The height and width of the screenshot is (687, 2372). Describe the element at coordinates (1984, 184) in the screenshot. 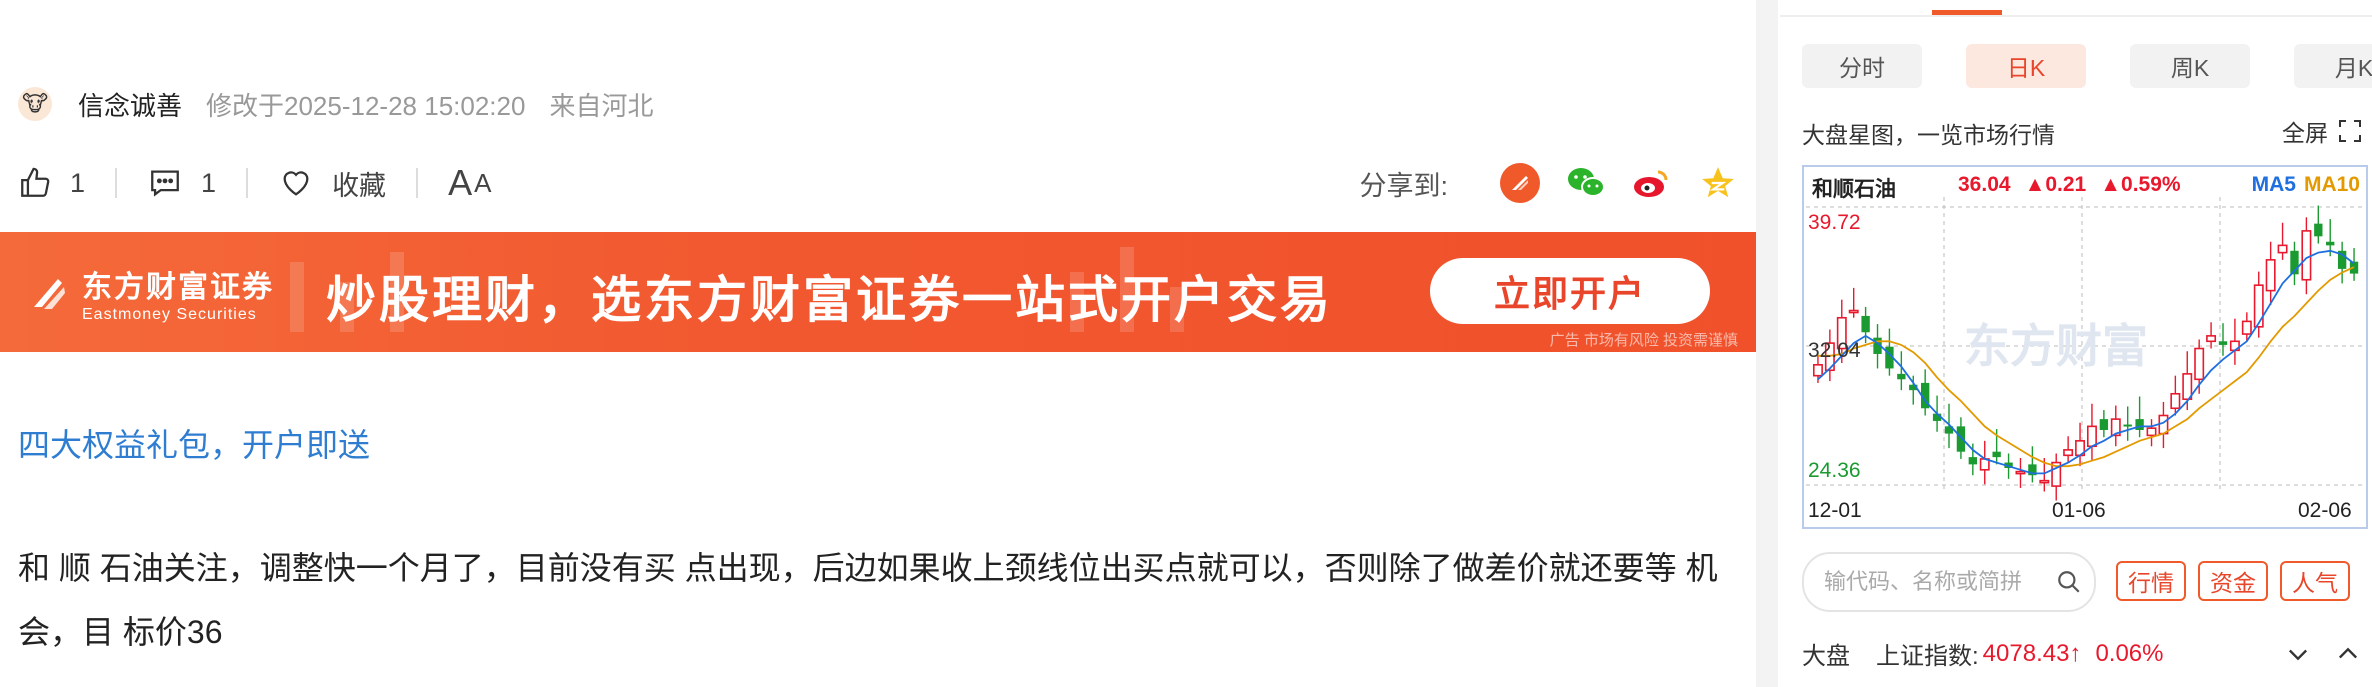

I see `stock-price: 36.04` at that location.